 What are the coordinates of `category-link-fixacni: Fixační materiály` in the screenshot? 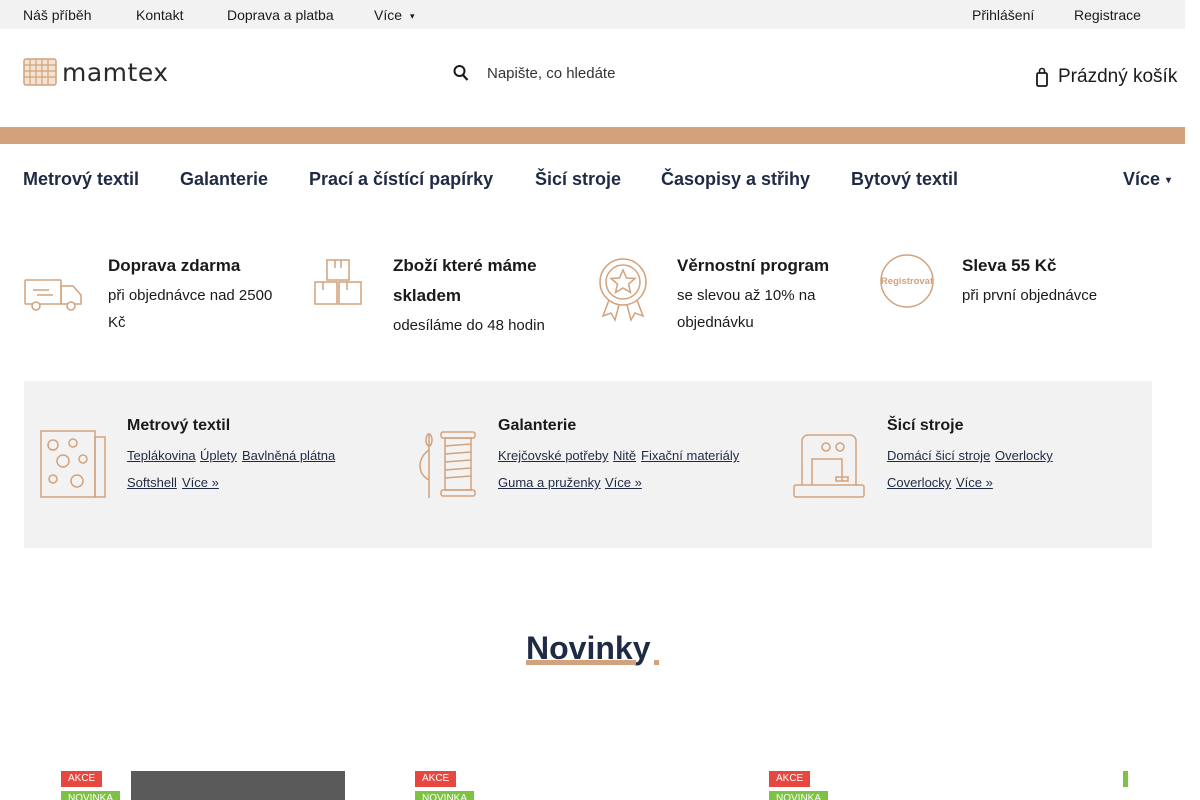 It's located at (690, 455).